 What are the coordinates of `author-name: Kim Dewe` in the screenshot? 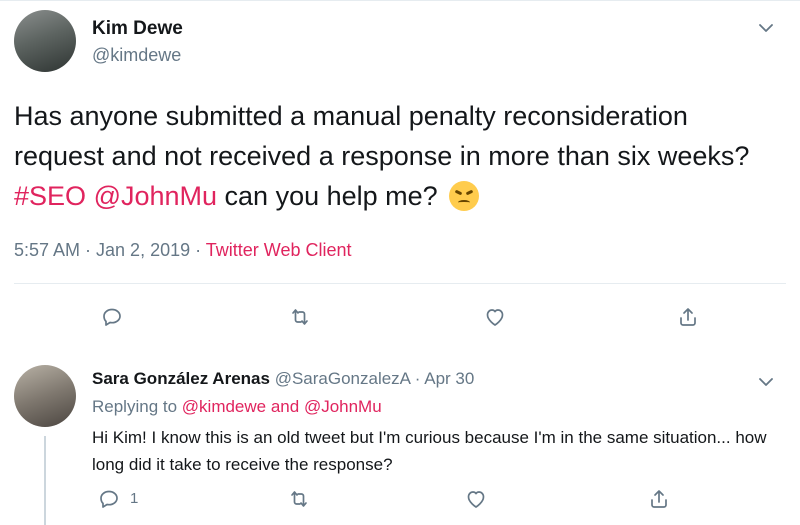 It's located at (137, 29).